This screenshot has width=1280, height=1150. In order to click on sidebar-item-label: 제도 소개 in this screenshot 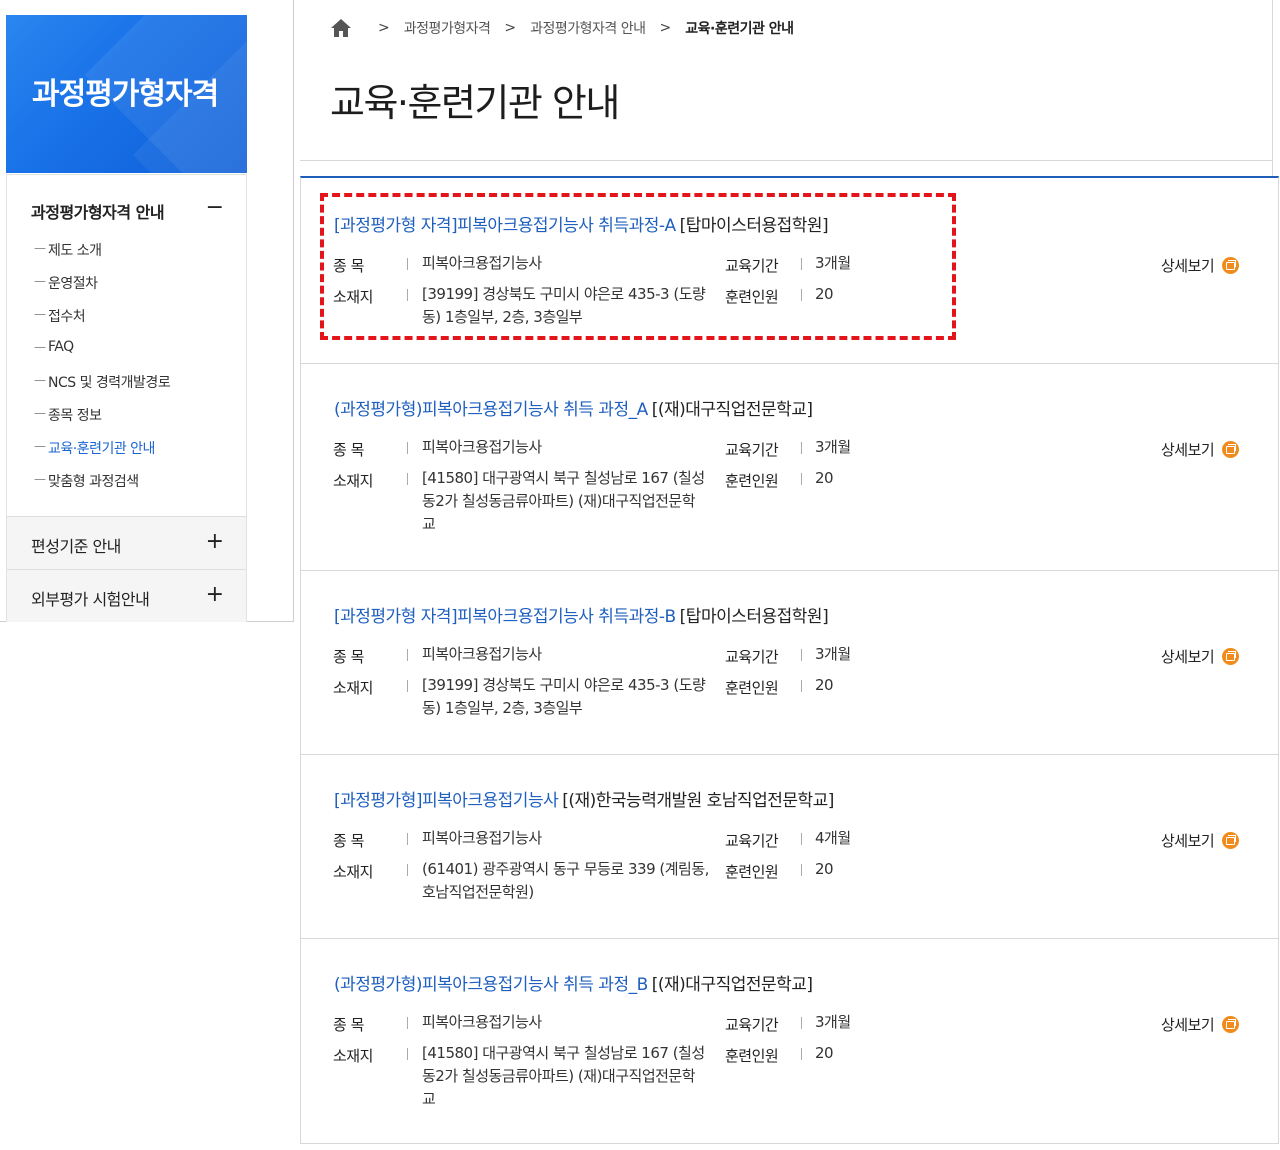, I will do `click(74, 250)`.